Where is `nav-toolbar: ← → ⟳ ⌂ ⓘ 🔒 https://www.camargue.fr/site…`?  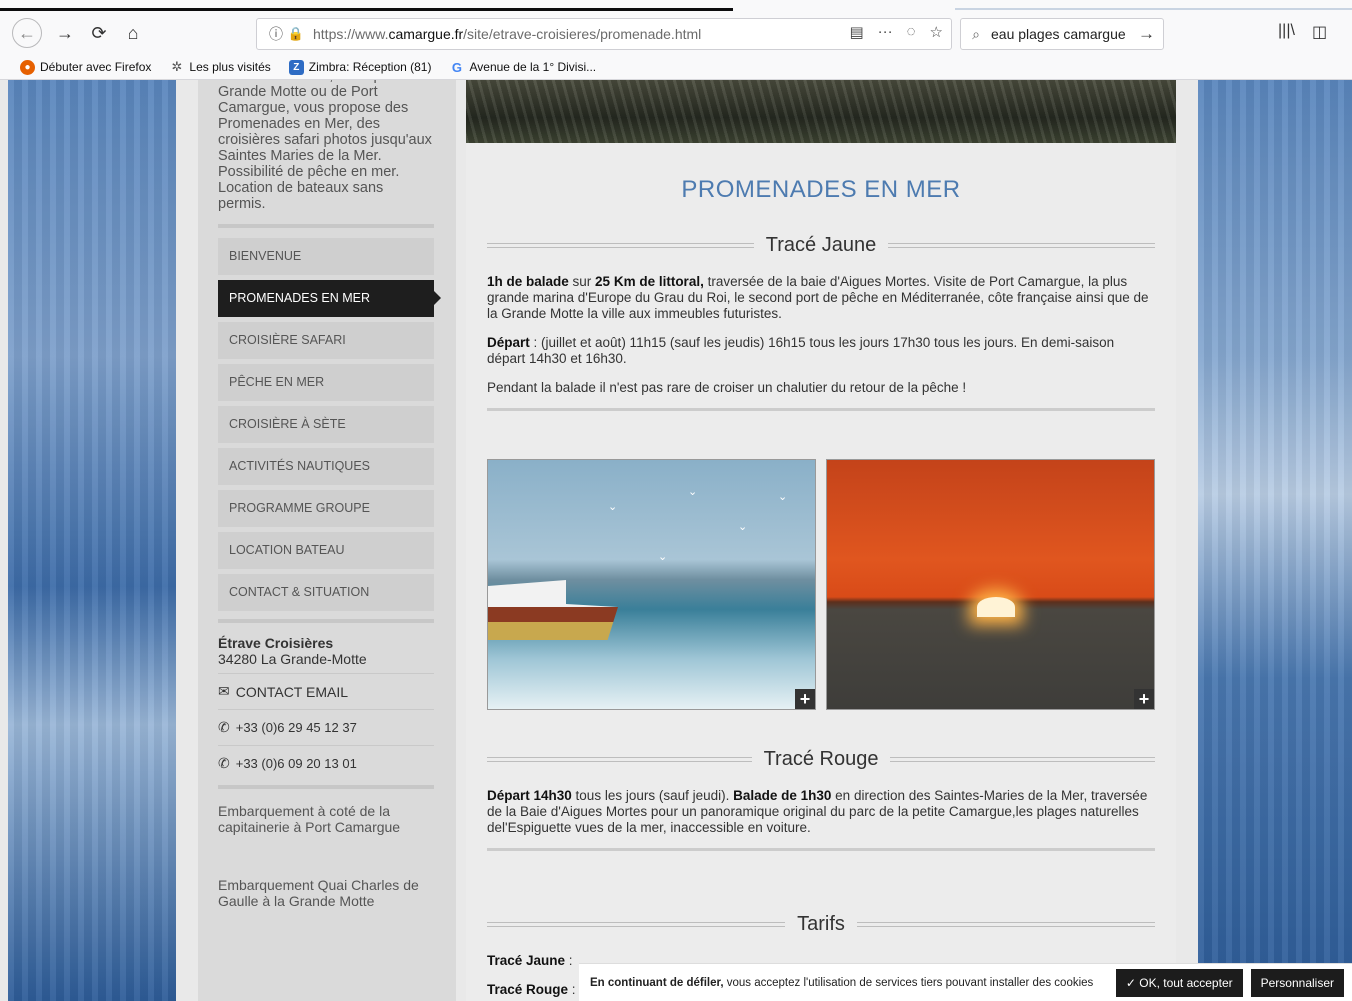
nav-toolbar: ← → ⟳ ⌂ ⓘ 🔒 https://www.camargue.fr/site… is located at coordinates (676, 34).